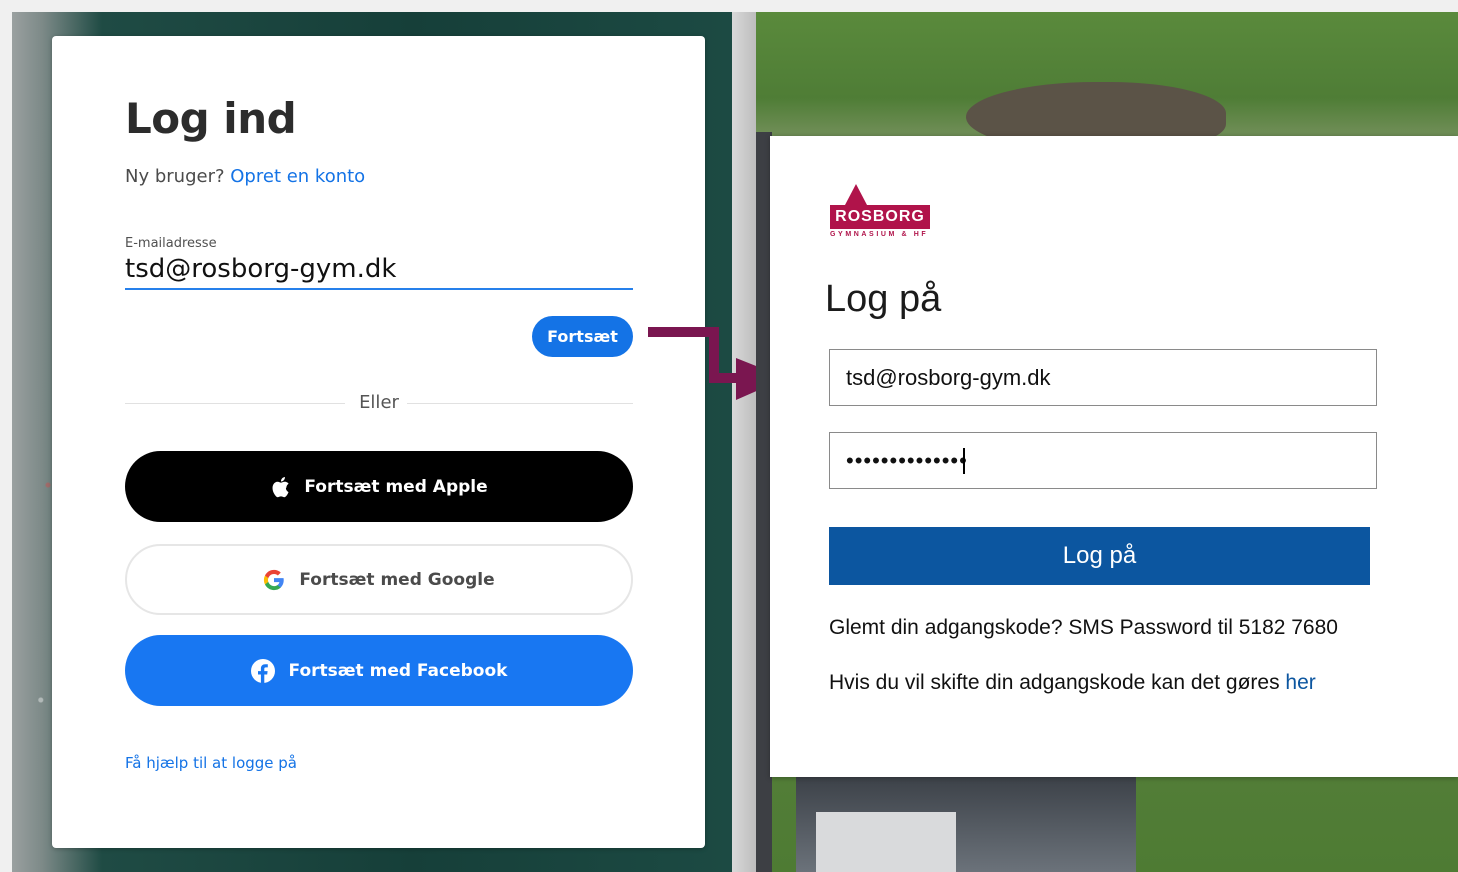  What do you see at coordinates (520, 403) in the screenshot?
I see `divider-line-right` at bounding box center [520, 403].